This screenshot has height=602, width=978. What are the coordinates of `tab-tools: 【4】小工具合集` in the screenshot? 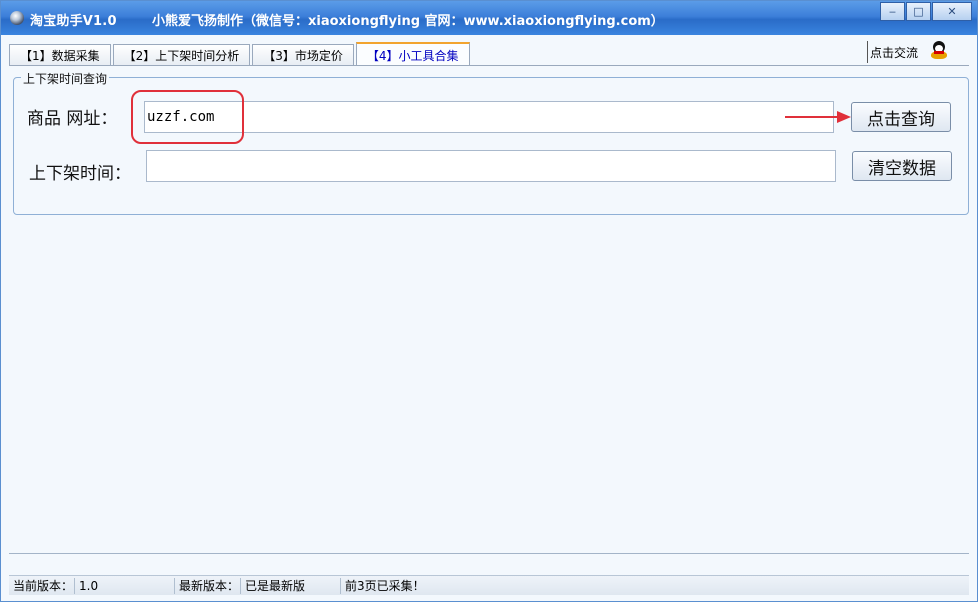 It's located at (412, 54).